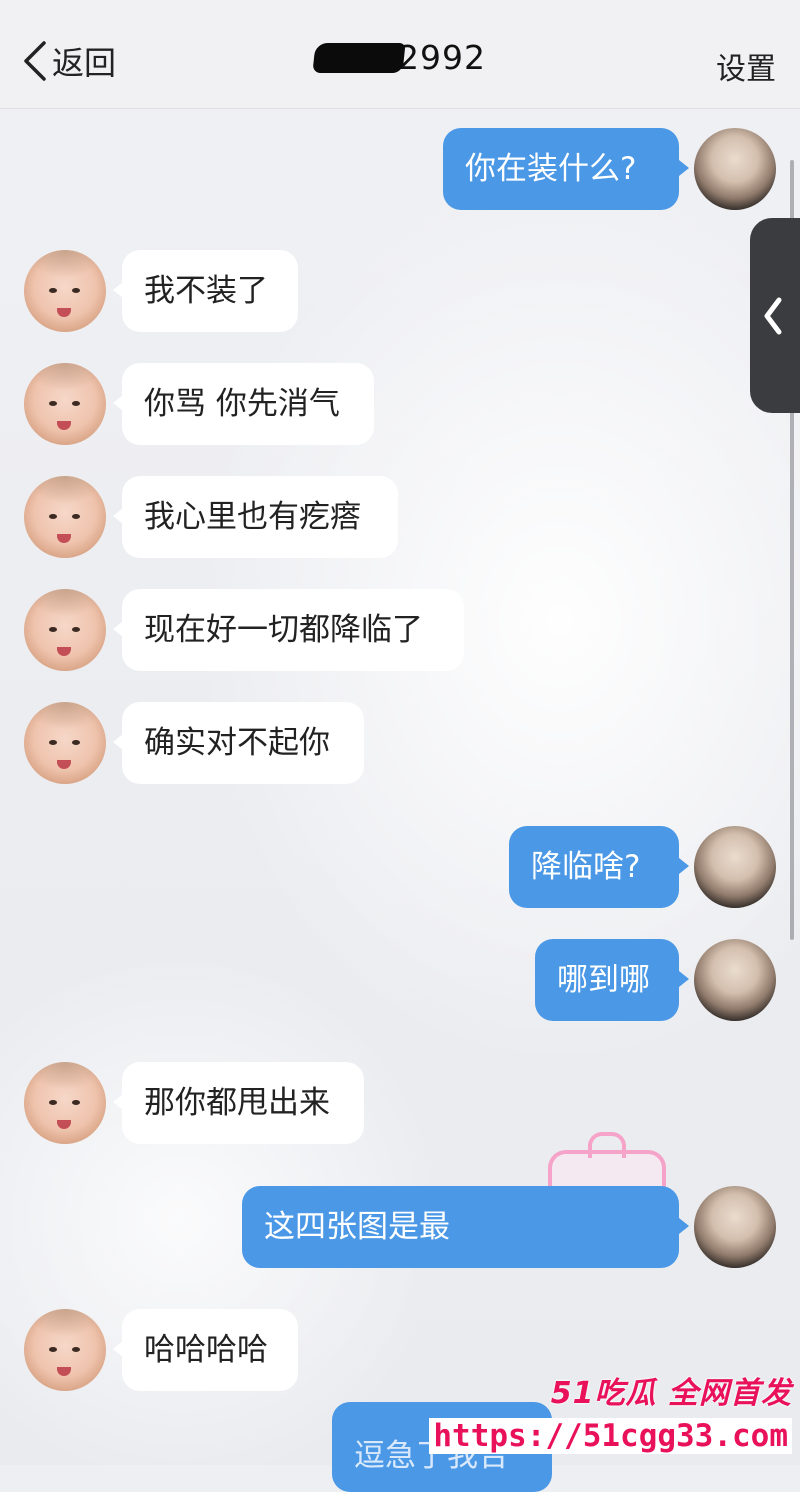 This screenshot has width=800, height=1492. What do you see at coordinates (206, 1350) in the screenshot?
I see `message-text: 哈哈哈哈` at bounding box center [206, 1350].